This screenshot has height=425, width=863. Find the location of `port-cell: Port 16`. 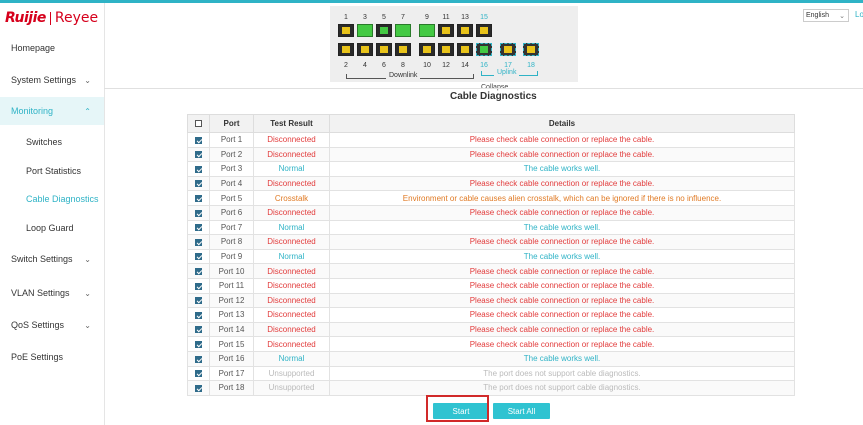

port-cell: Port 16 is located at coordinates (231, 358).